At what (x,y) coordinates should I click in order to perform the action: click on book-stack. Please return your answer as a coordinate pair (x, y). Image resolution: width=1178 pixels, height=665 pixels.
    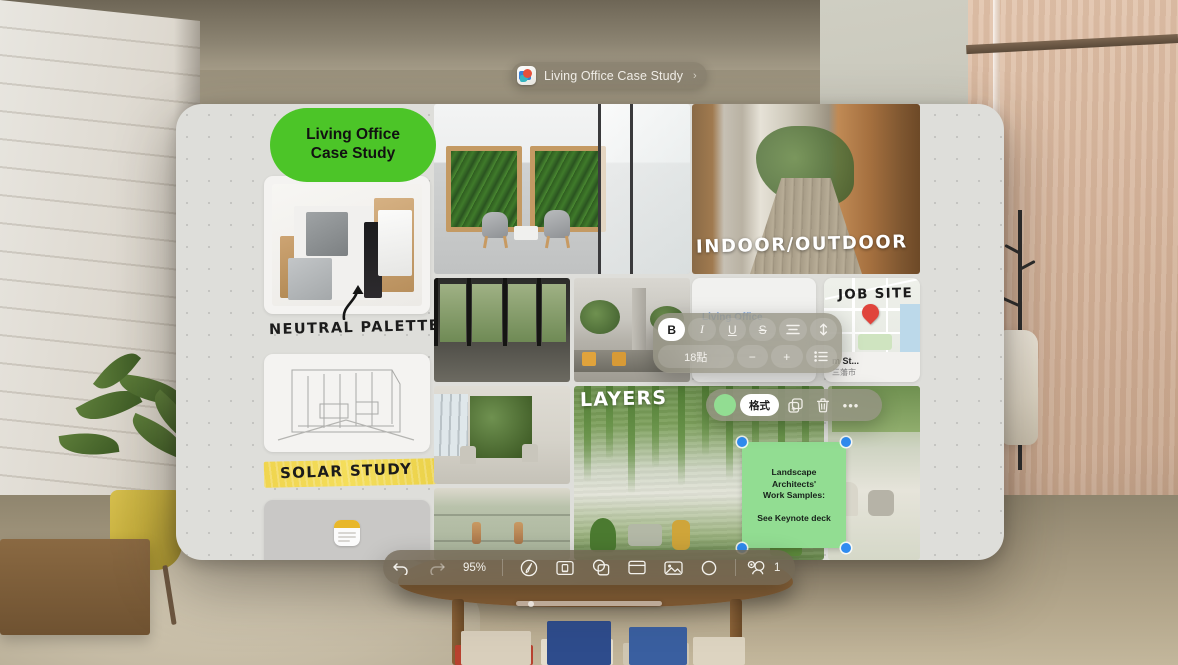
    Looking at the image, I should click on (600, 634).